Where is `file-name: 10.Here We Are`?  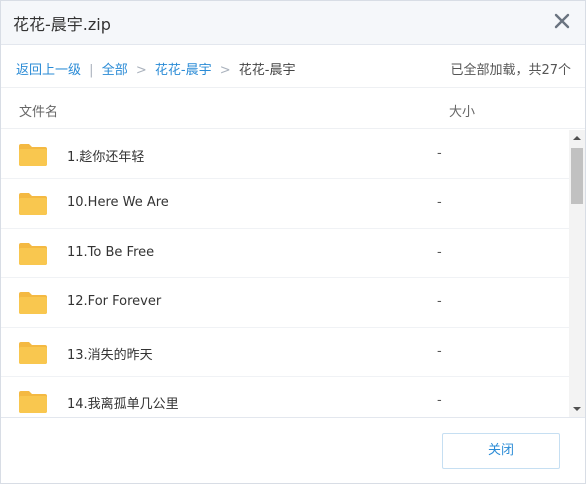 file-name: 10.Here We Are is located at coordinates (118, 203).